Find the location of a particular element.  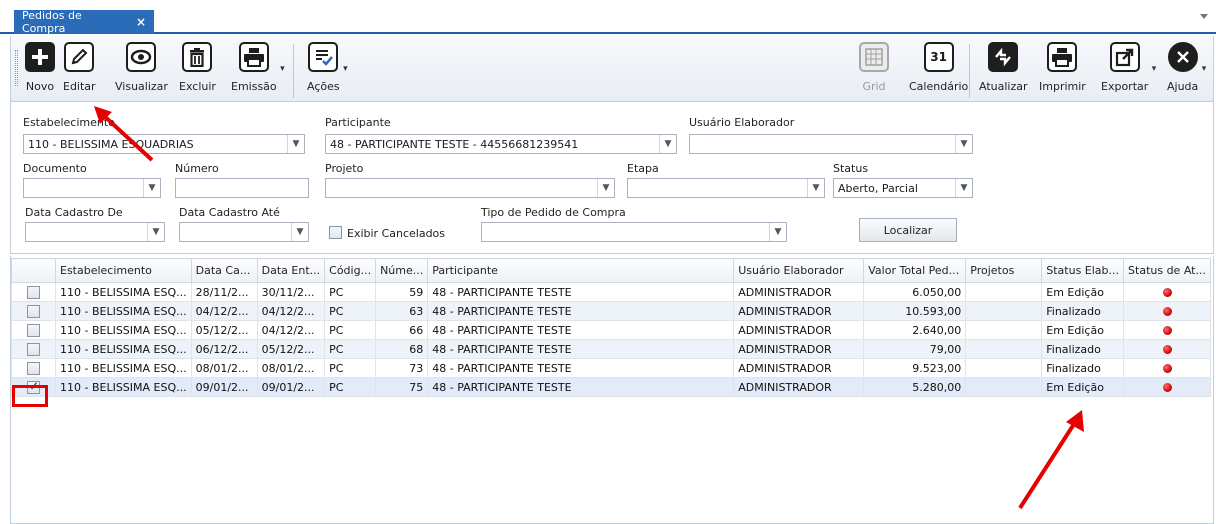

numero-input is located at coordinates (242, 188).